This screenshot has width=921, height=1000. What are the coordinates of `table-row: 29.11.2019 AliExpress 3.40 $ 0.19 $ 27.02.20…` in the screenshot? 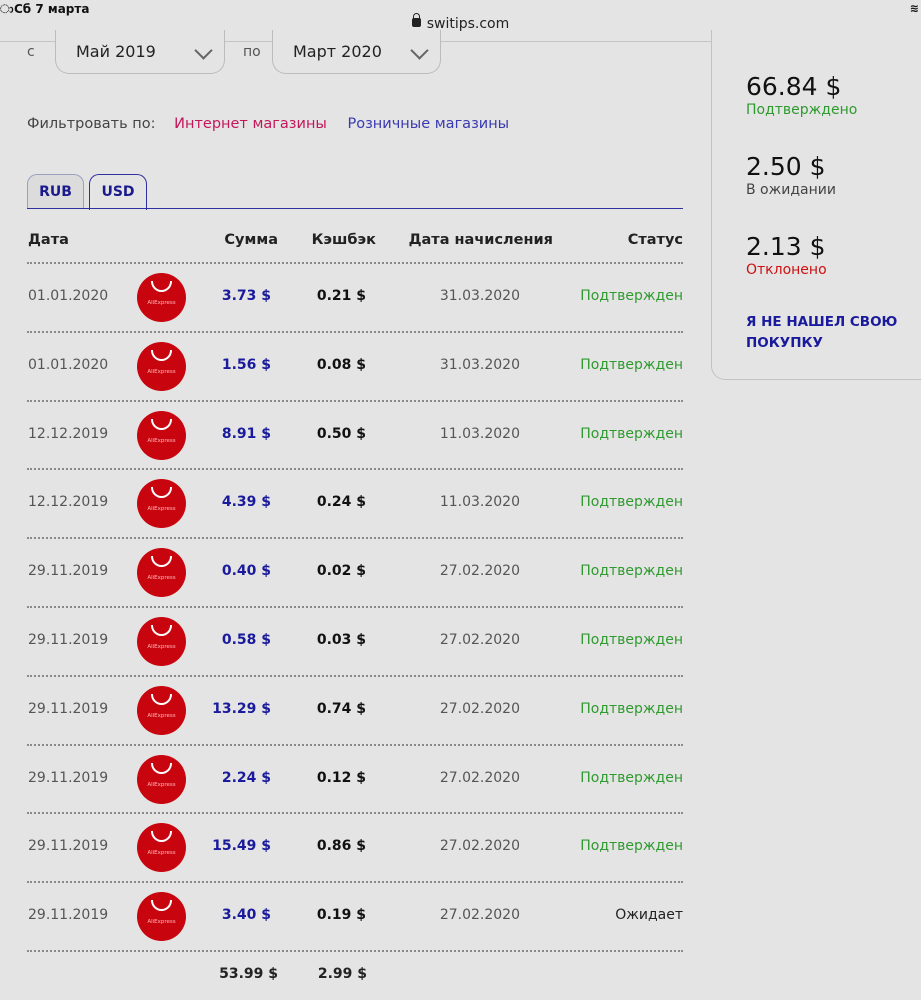 It's located at (355, 915).